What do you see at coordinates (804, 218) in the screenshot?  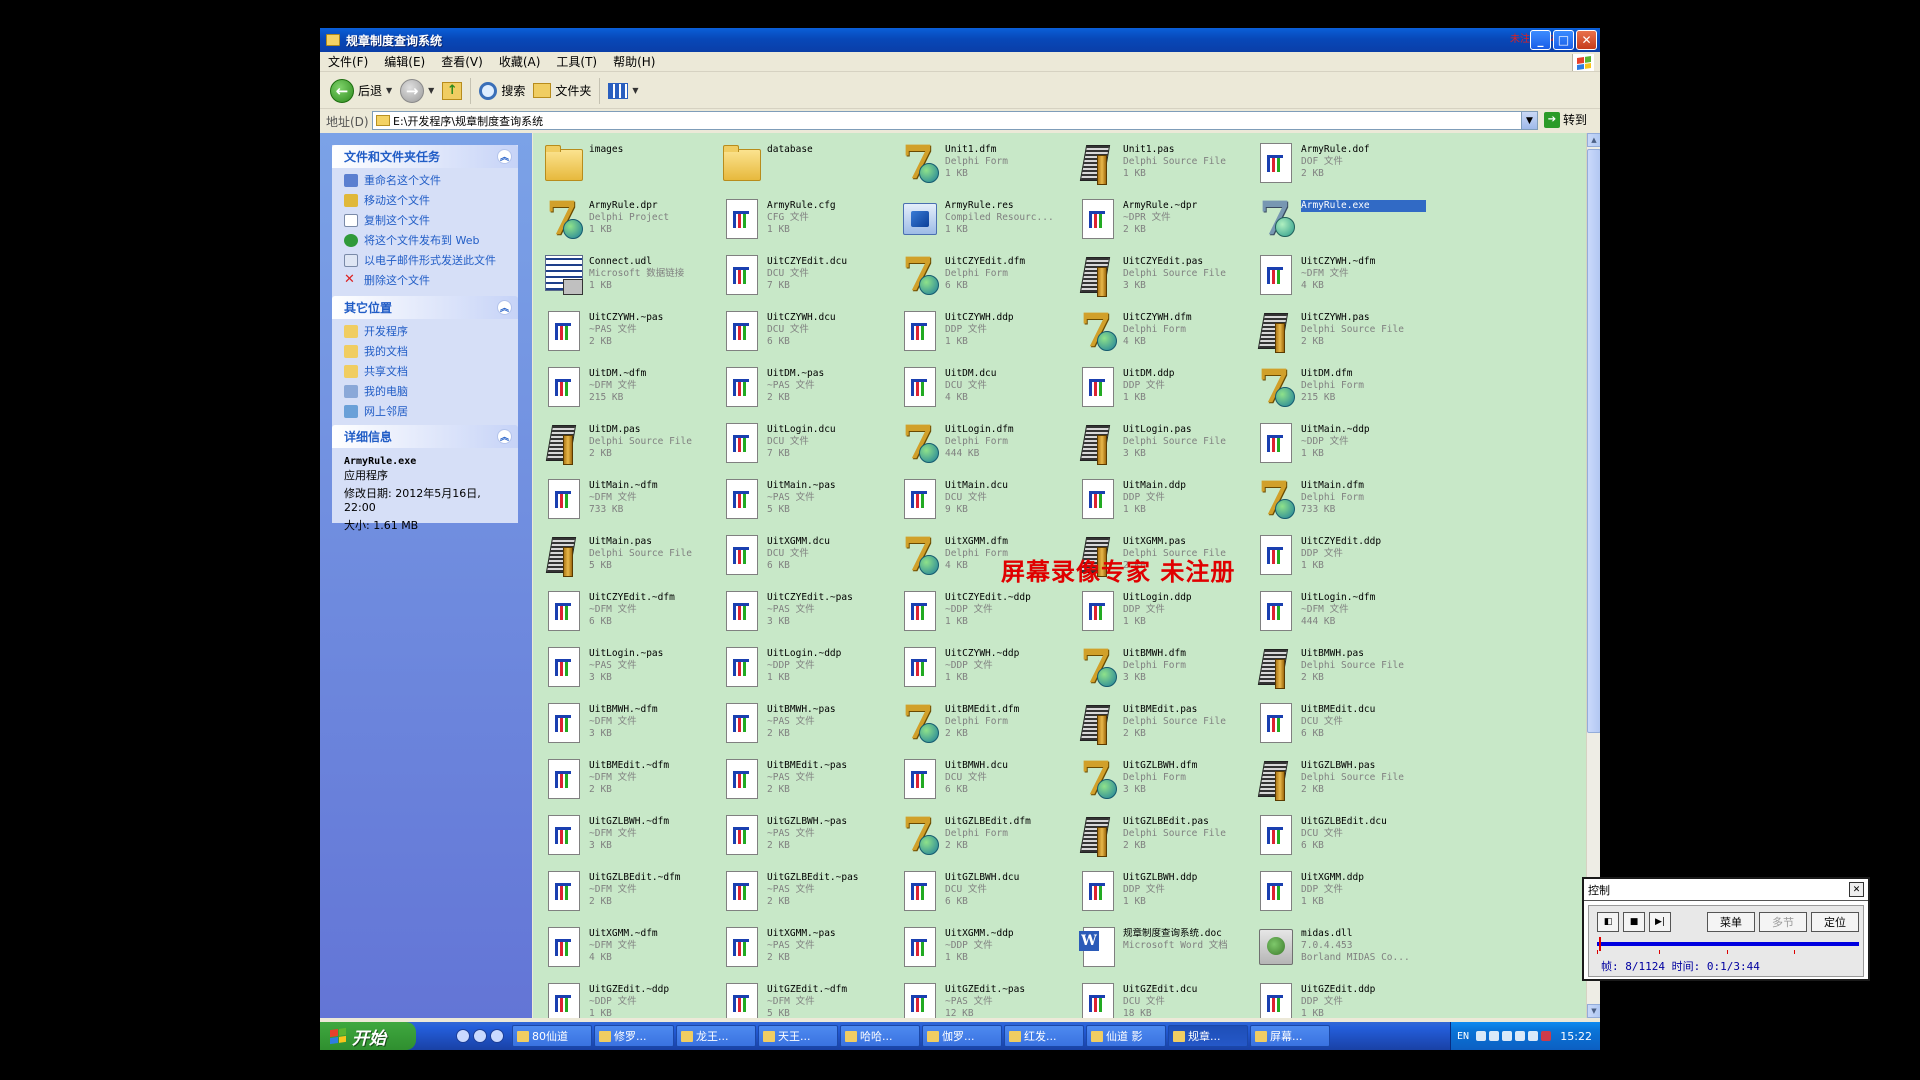 I see `file-item: ArmyRule.cfg CFG 文件 1 KB` at bounding box center [804, 218].